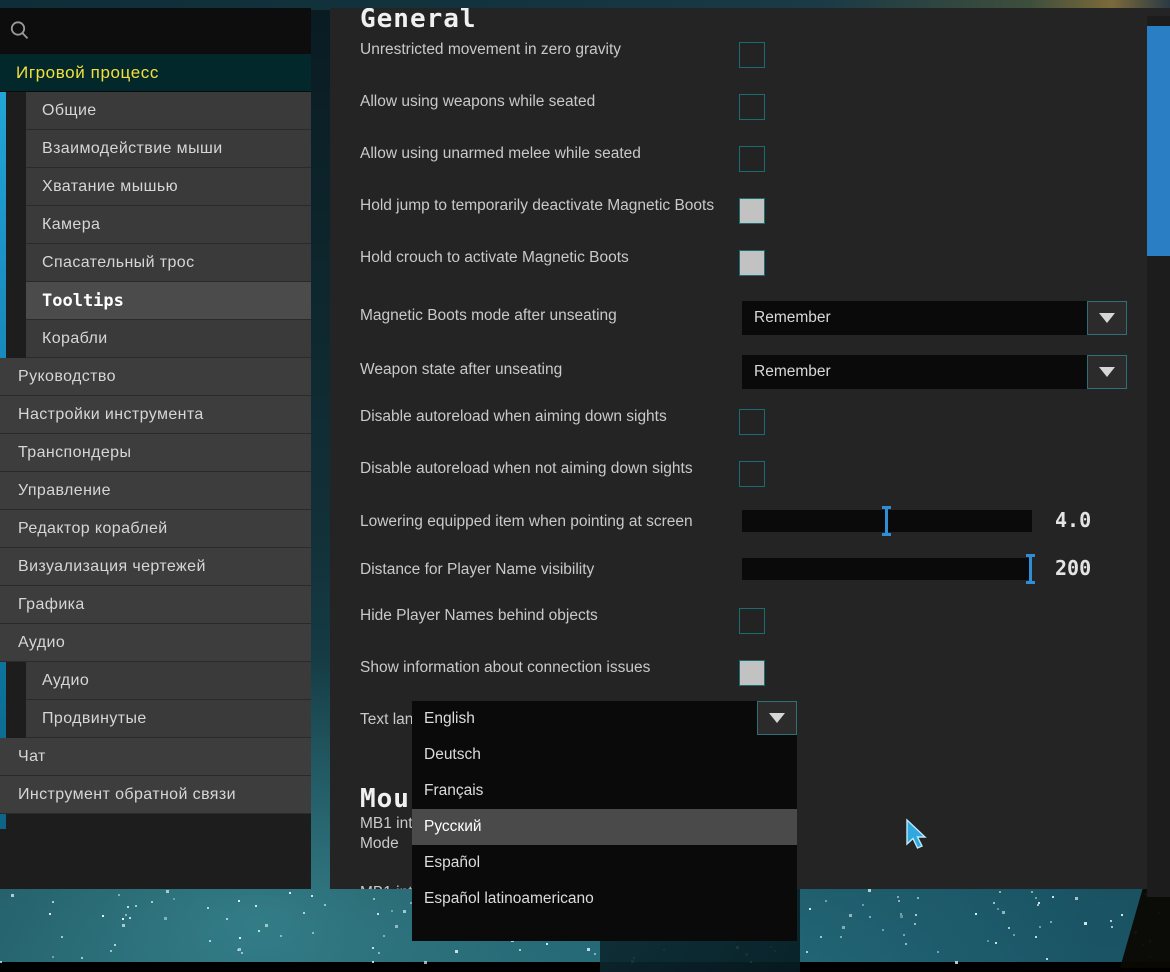 The image size is (1170, 972). Describe the element at coordinates (604, 791) in the screenshot. I see `language-option-2: Français` at that location.